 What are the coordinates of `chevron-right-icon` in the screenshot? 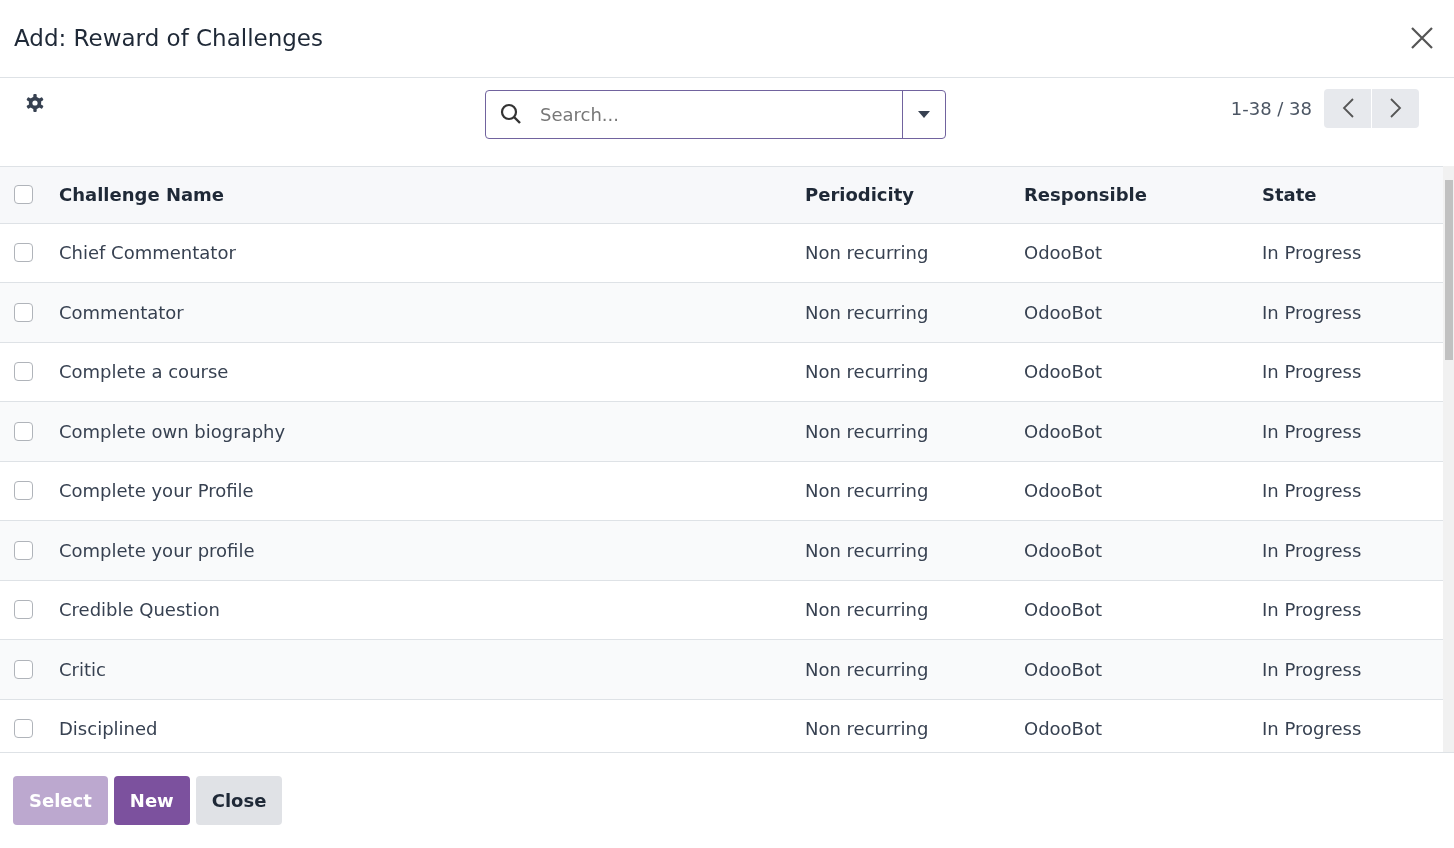 It's located at (1395, 108).